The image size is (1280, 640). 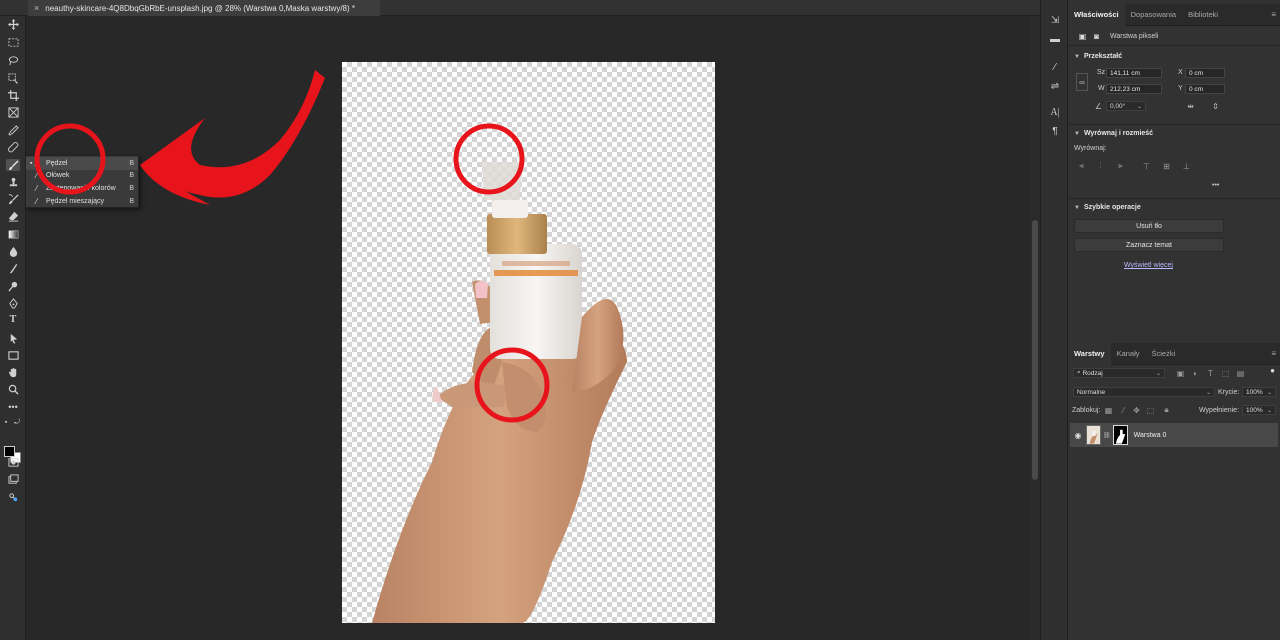 I want to click on blend-mode-value: Normalne, so click(x=1091, y=392).